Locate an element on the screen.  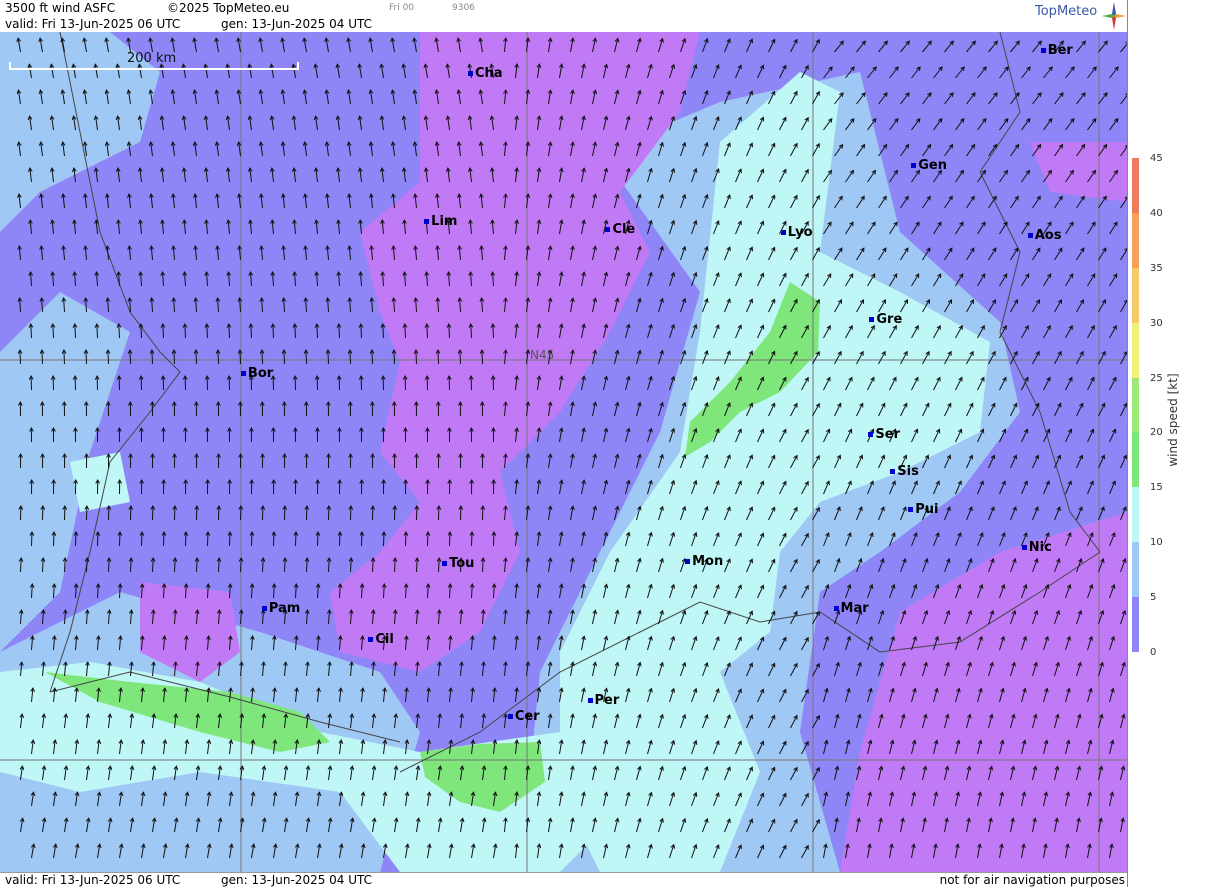
wind-speed-legend: 45 40 35 30 25 20 15 10 5 0 wind speed [kt] is located at coordinates (1173, 443).